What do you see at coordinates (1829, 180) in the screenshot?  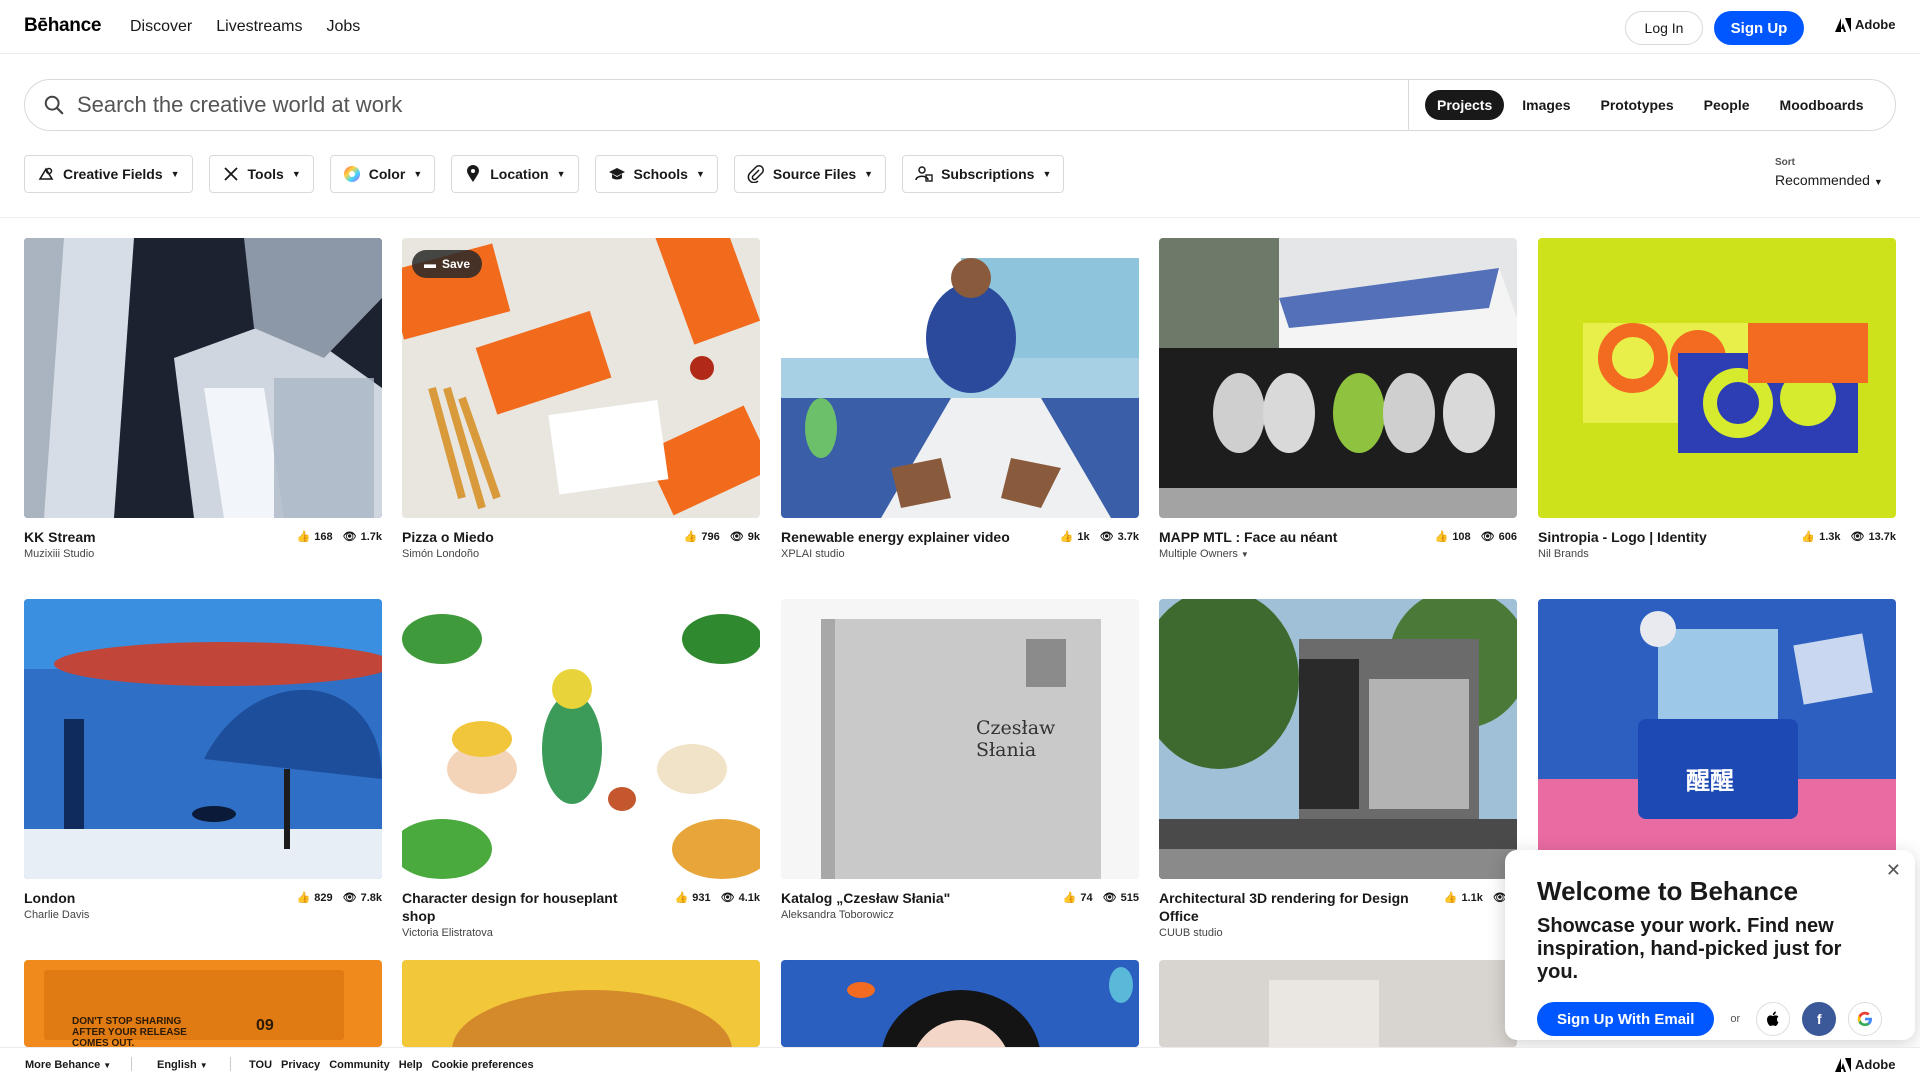 I see `sort-value: Recommended ▼` at bounding box center [1829, 180].